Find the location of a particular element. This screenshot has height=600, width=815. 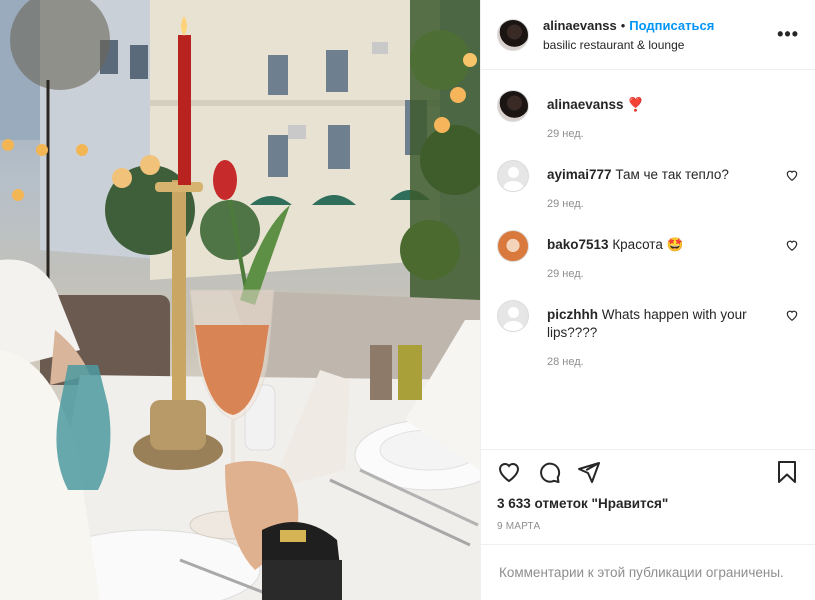

share-icon is located at coordinates (589, 472).